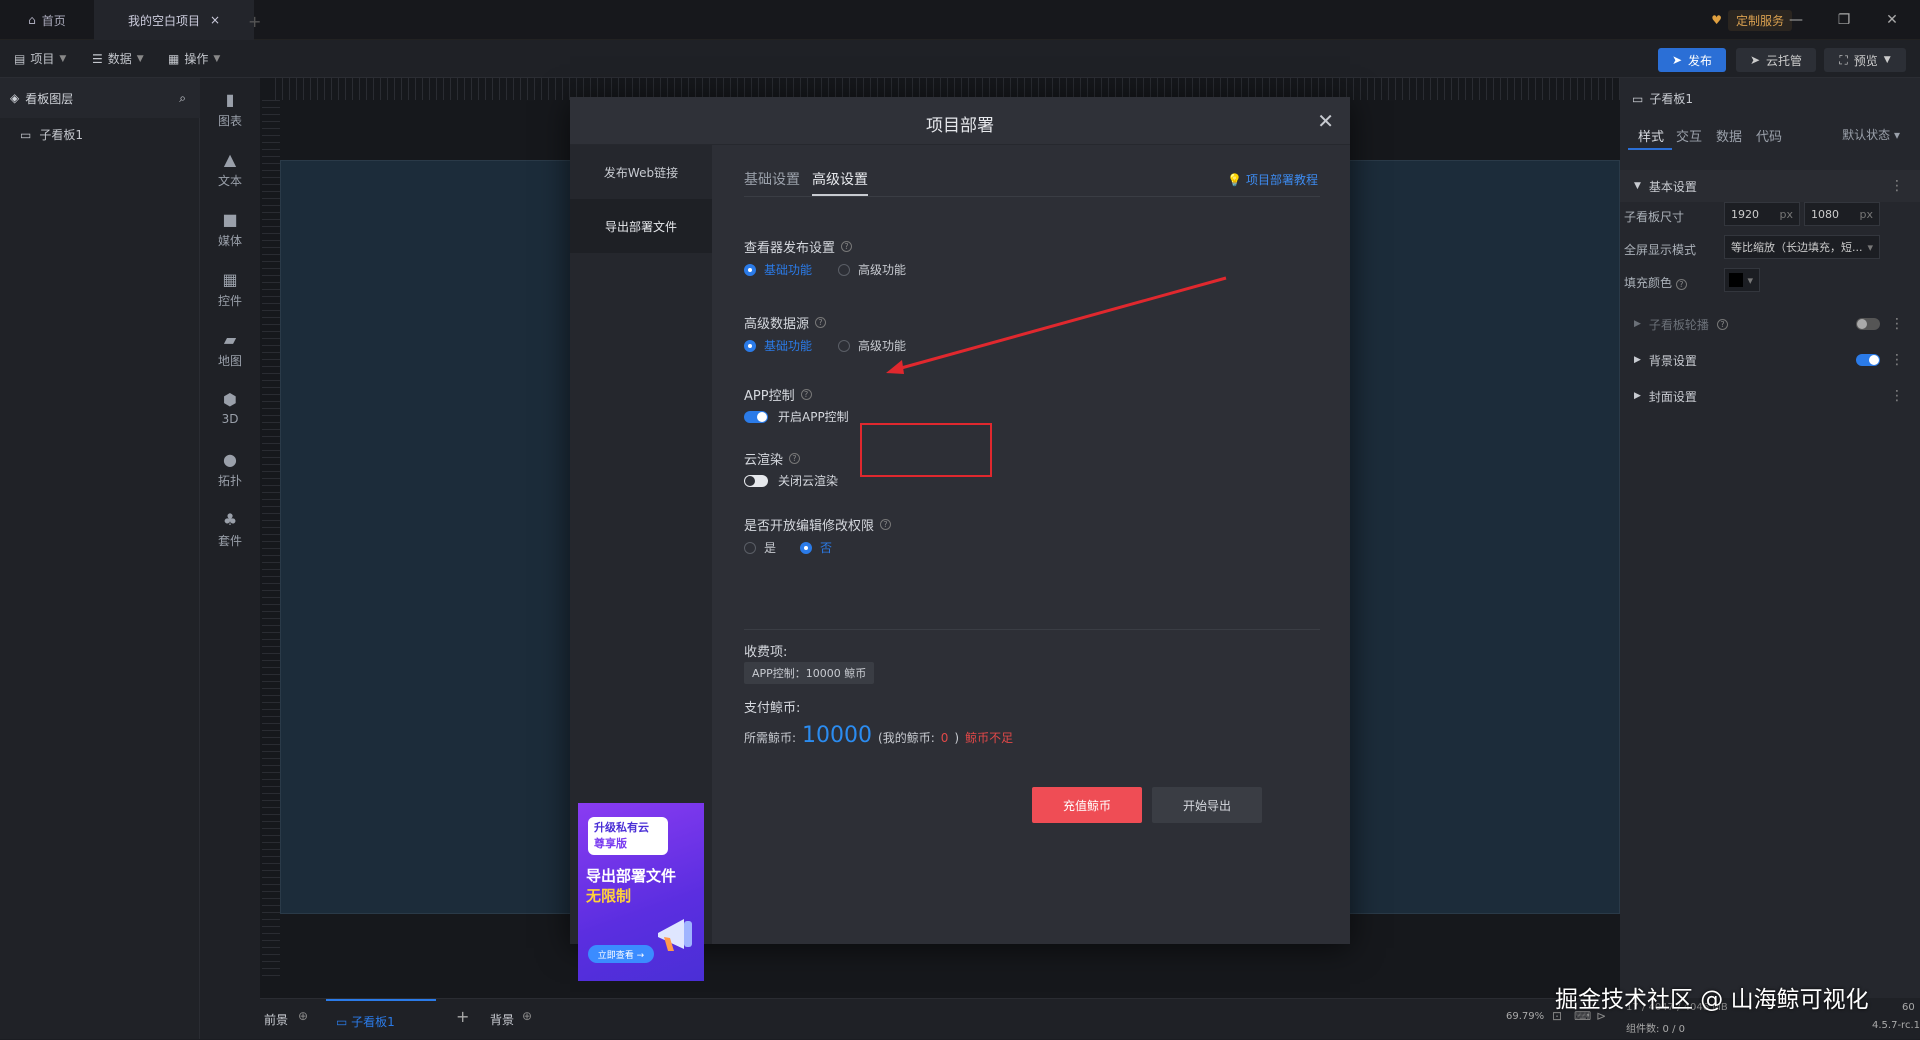 This screenshot has height=1040, width=1920. I want to click on tool-topology: ● 拓扑, so click(230, 477).